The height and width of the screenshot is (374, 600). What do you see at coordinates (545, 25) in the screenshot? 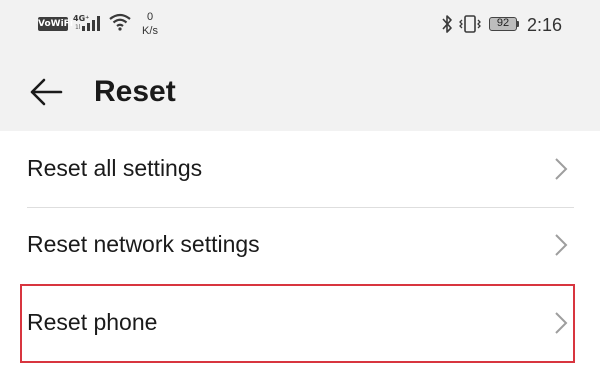
I see `status-time: 2:16` at bounding box center [545, 25].